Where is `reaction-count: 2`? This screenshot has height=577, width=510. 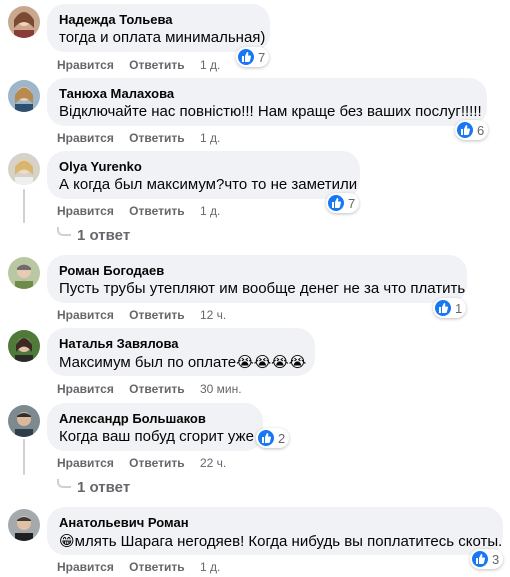 reaction-count: 2 is located at coordinates (273, 438).